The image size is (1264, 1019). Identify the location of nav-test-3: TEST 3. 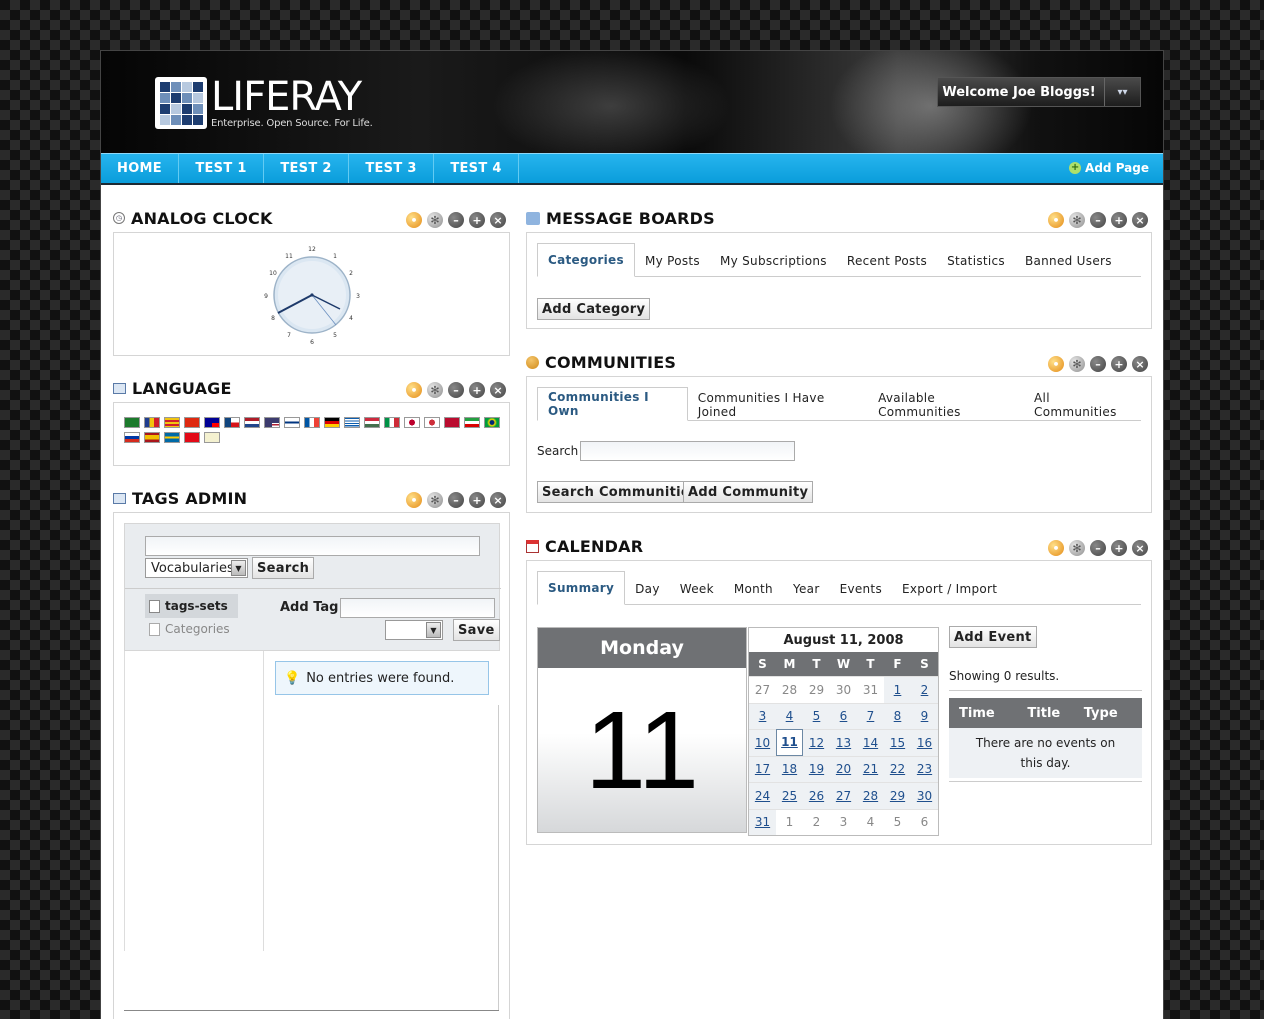
(391, 168).